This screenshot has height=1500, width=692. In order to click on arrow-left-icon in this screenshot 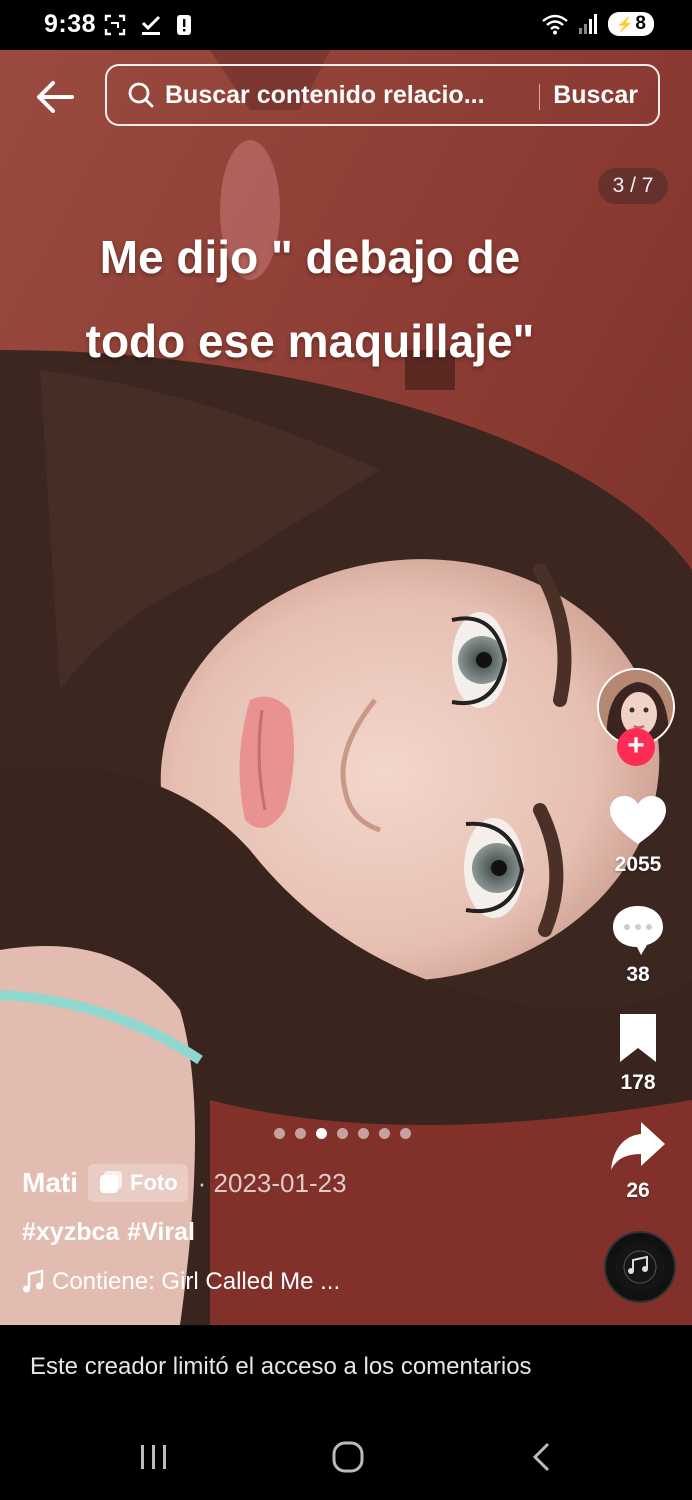, I will do `click(55, 97)`.